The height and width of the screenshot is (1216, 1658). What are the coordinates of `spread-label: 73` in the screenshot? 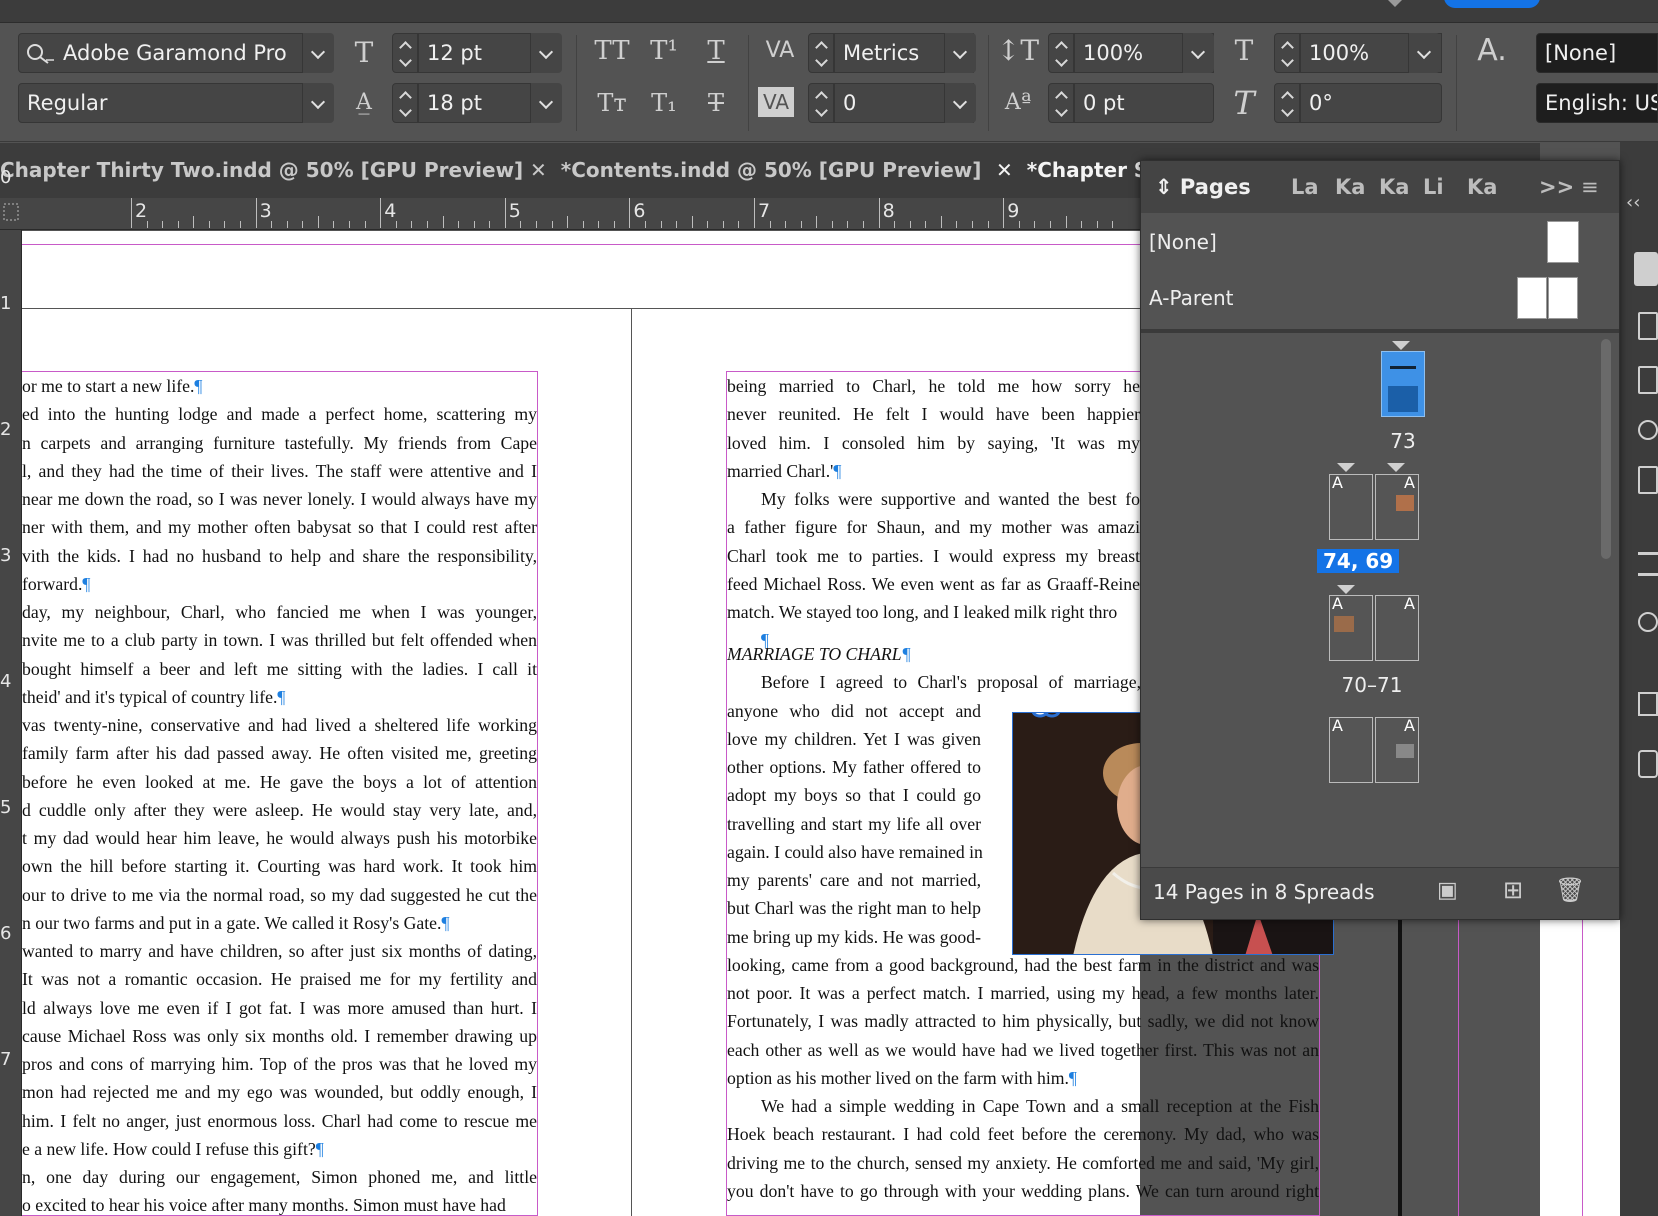 It's located at (1403, 441).